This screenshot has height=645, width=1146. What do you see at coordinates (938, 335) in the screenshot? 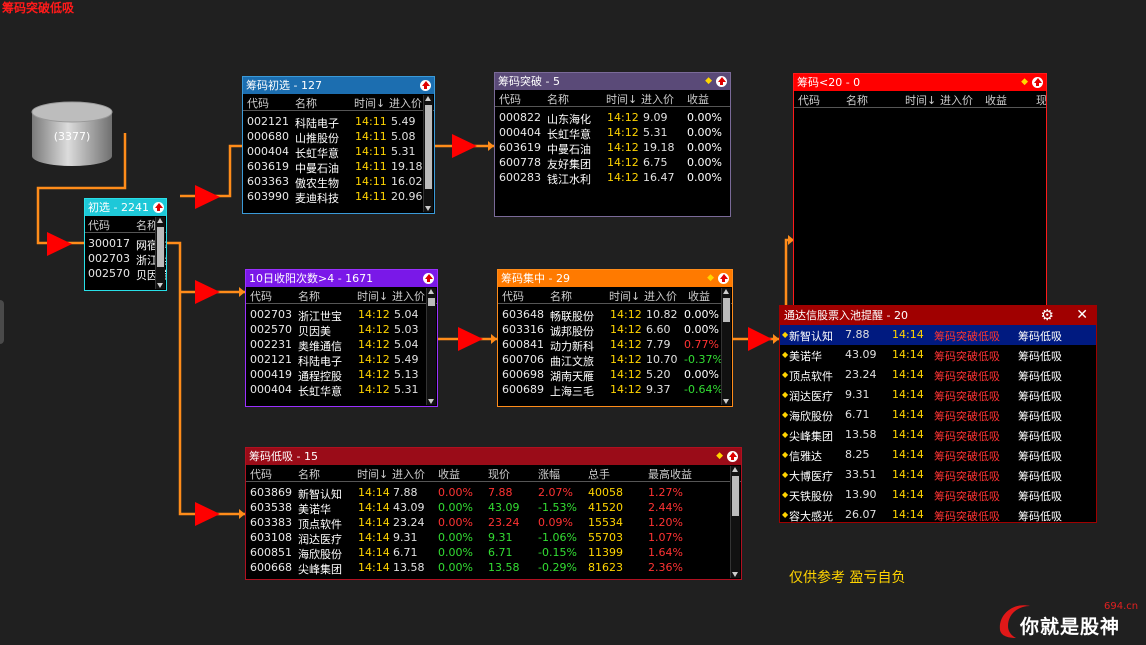
I see `alert-row: ◆ 新智认知 7.88 14:14 筹码突破低吸 筹码低吸` at bounding box center [938, 335].